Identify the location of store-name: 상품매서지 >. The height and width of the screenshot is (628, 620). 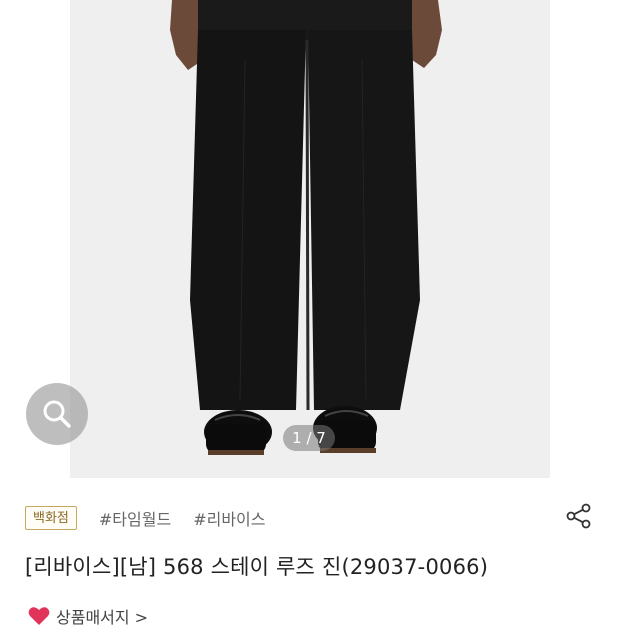
(102, 617).